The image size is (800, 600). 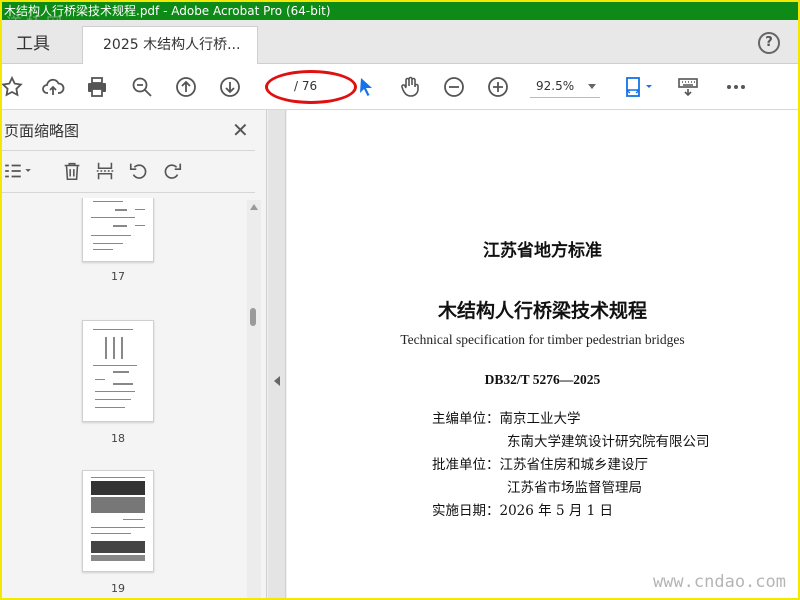 What do you see at coordinates (277, 381) in the screenshot?
I see `chevron-left-icon` at bounding box center [277, 381].